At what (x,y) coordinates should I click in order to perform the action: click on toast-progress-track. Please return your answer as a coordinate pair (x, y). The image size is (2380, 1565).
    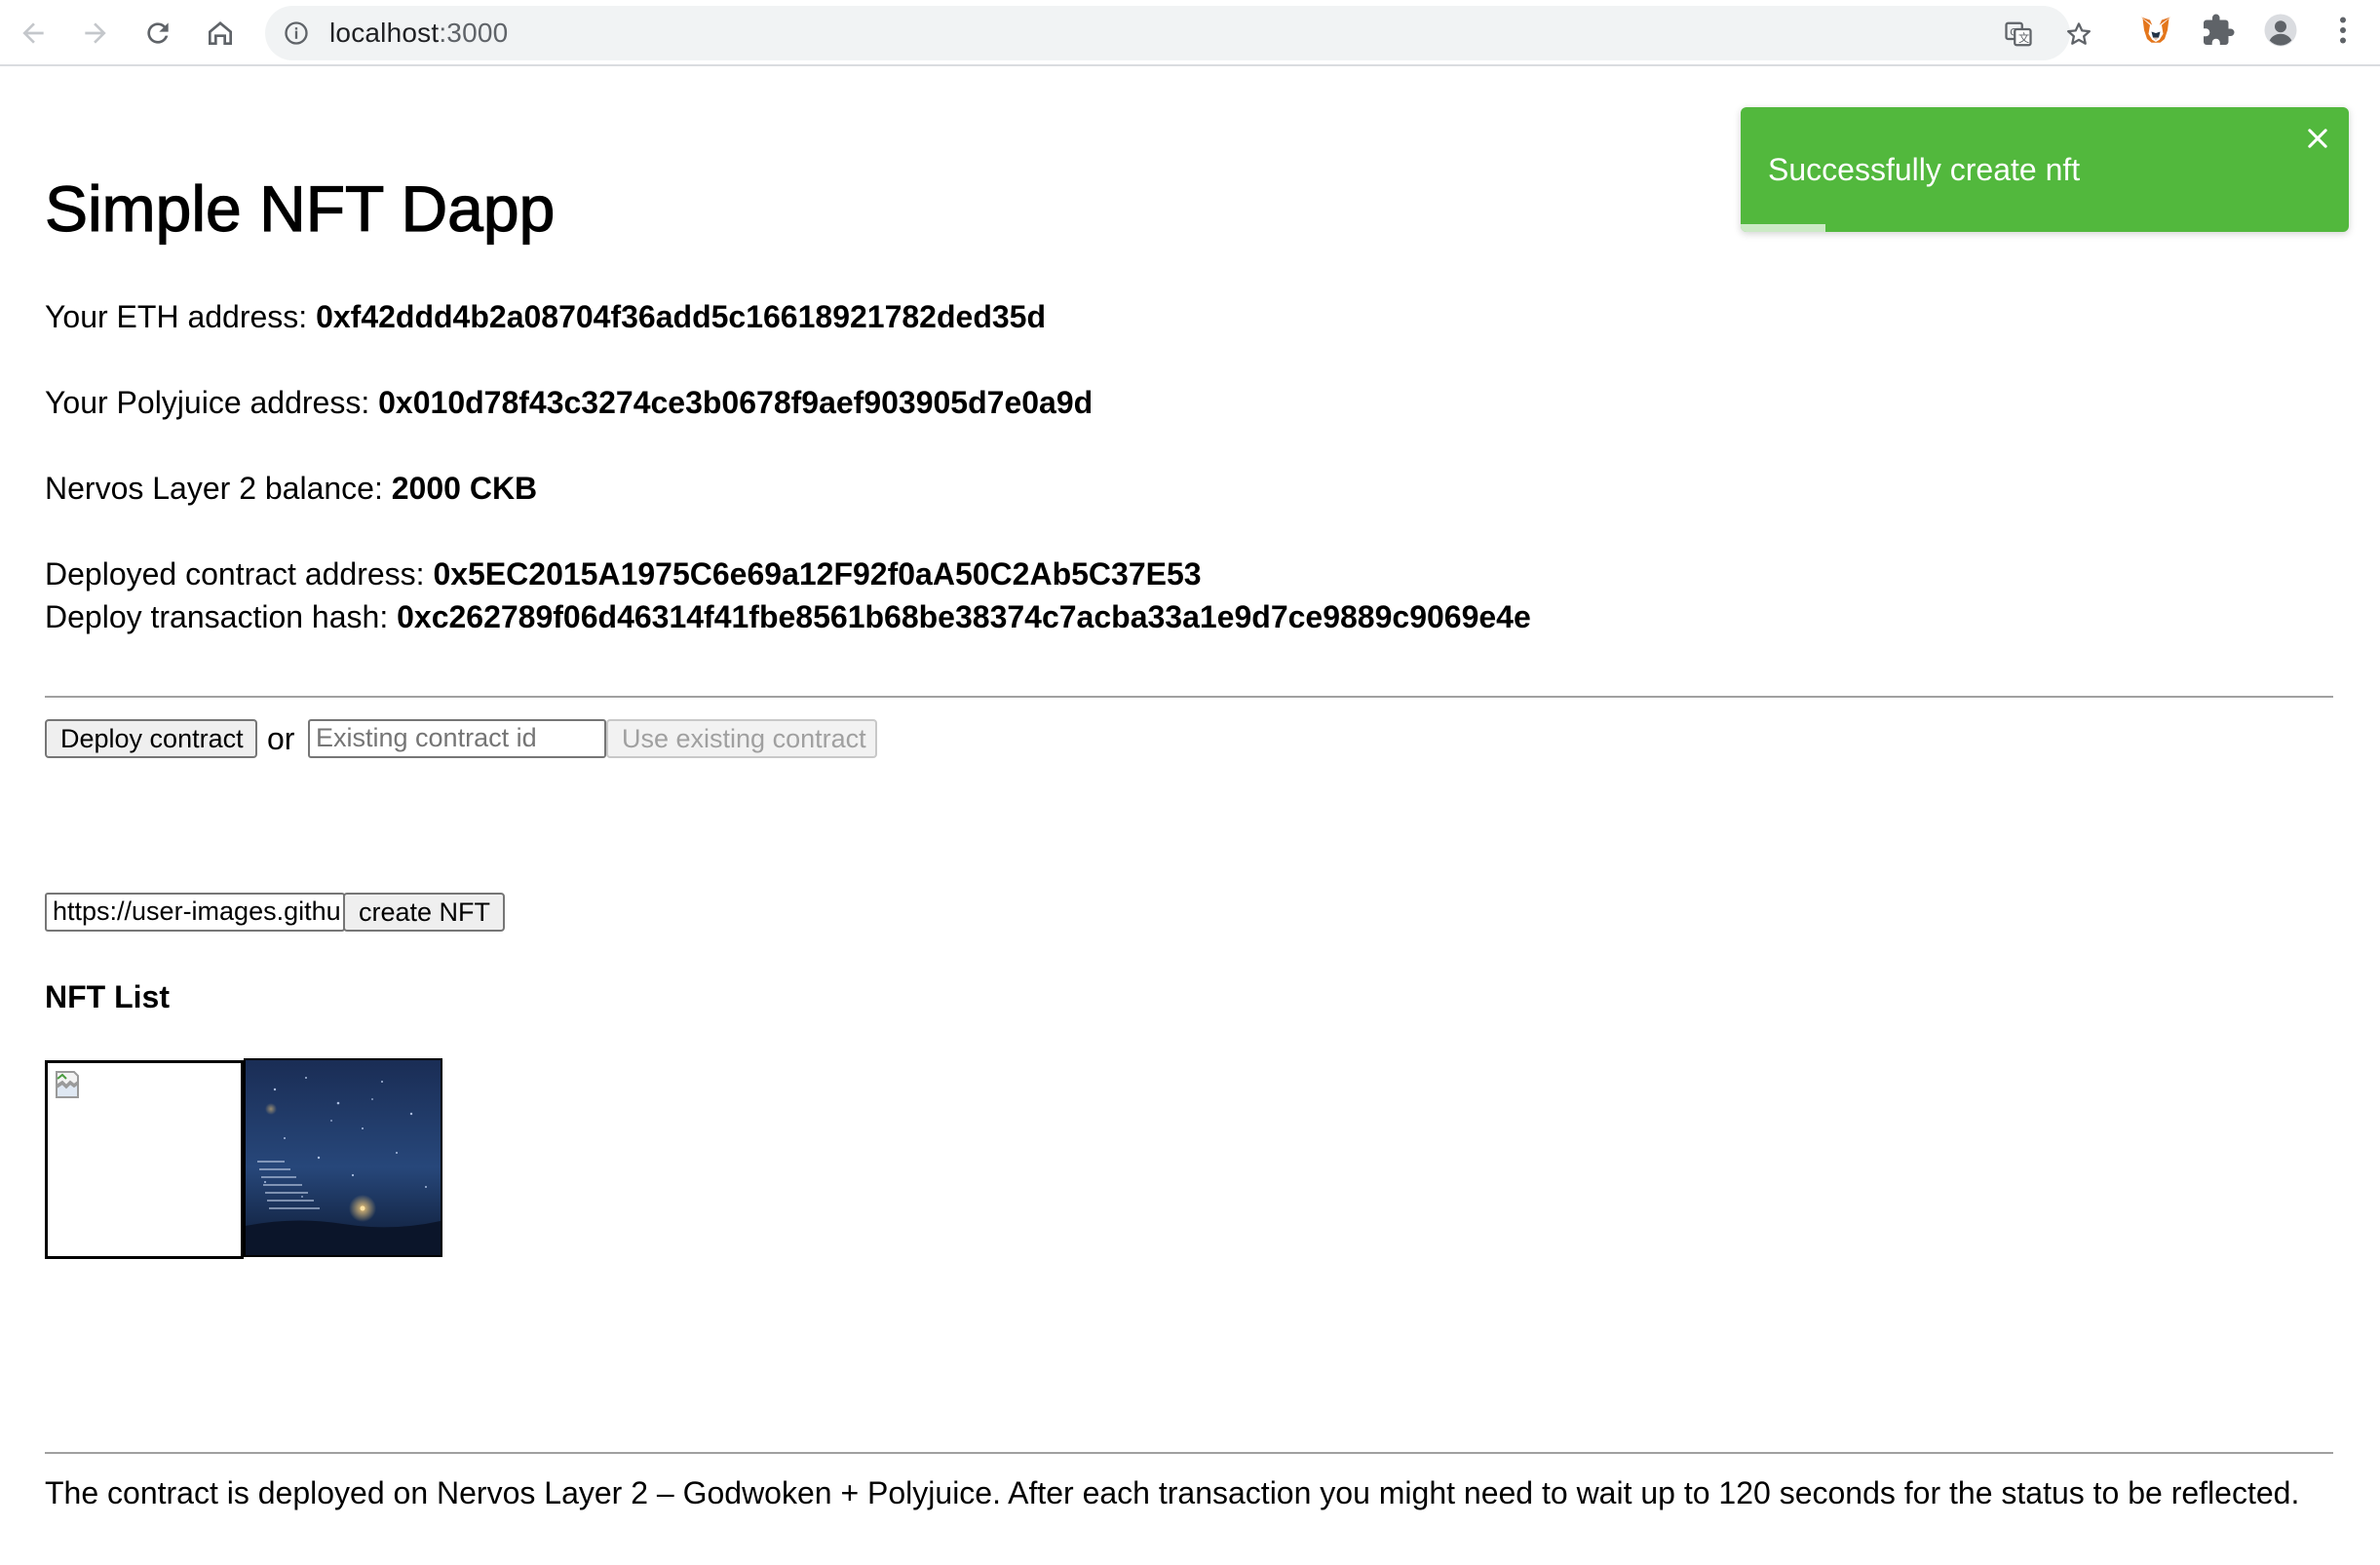
    Looking at the image, I should click on (2045, 228).